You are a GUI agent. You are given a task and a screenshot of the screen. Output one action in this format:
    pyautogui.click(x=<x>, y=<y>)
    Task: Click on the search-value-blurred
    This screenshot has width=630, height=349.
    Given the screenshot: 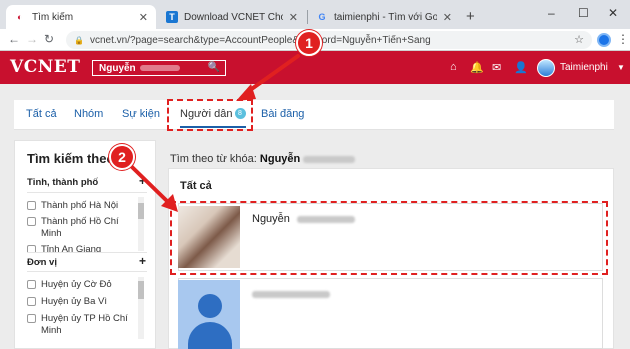 What is the action you would take?
    pyautogui.click(x=159, y=68)
    